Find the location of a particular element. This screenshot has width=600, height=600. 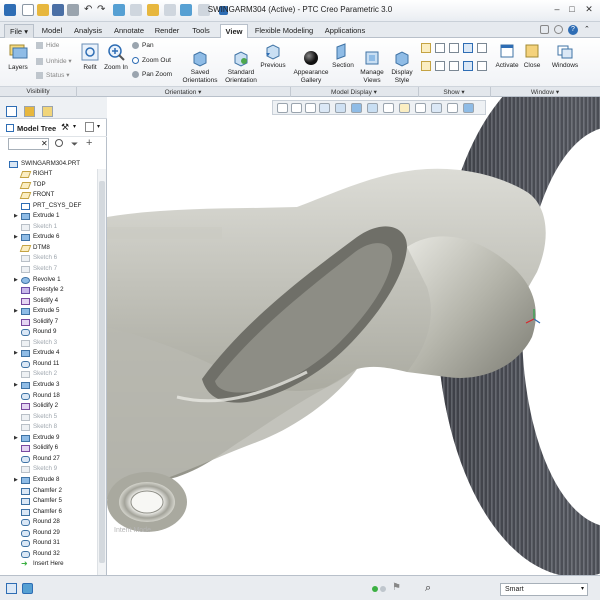

tree-item: Round 29 is located at coordinates (48, 533).